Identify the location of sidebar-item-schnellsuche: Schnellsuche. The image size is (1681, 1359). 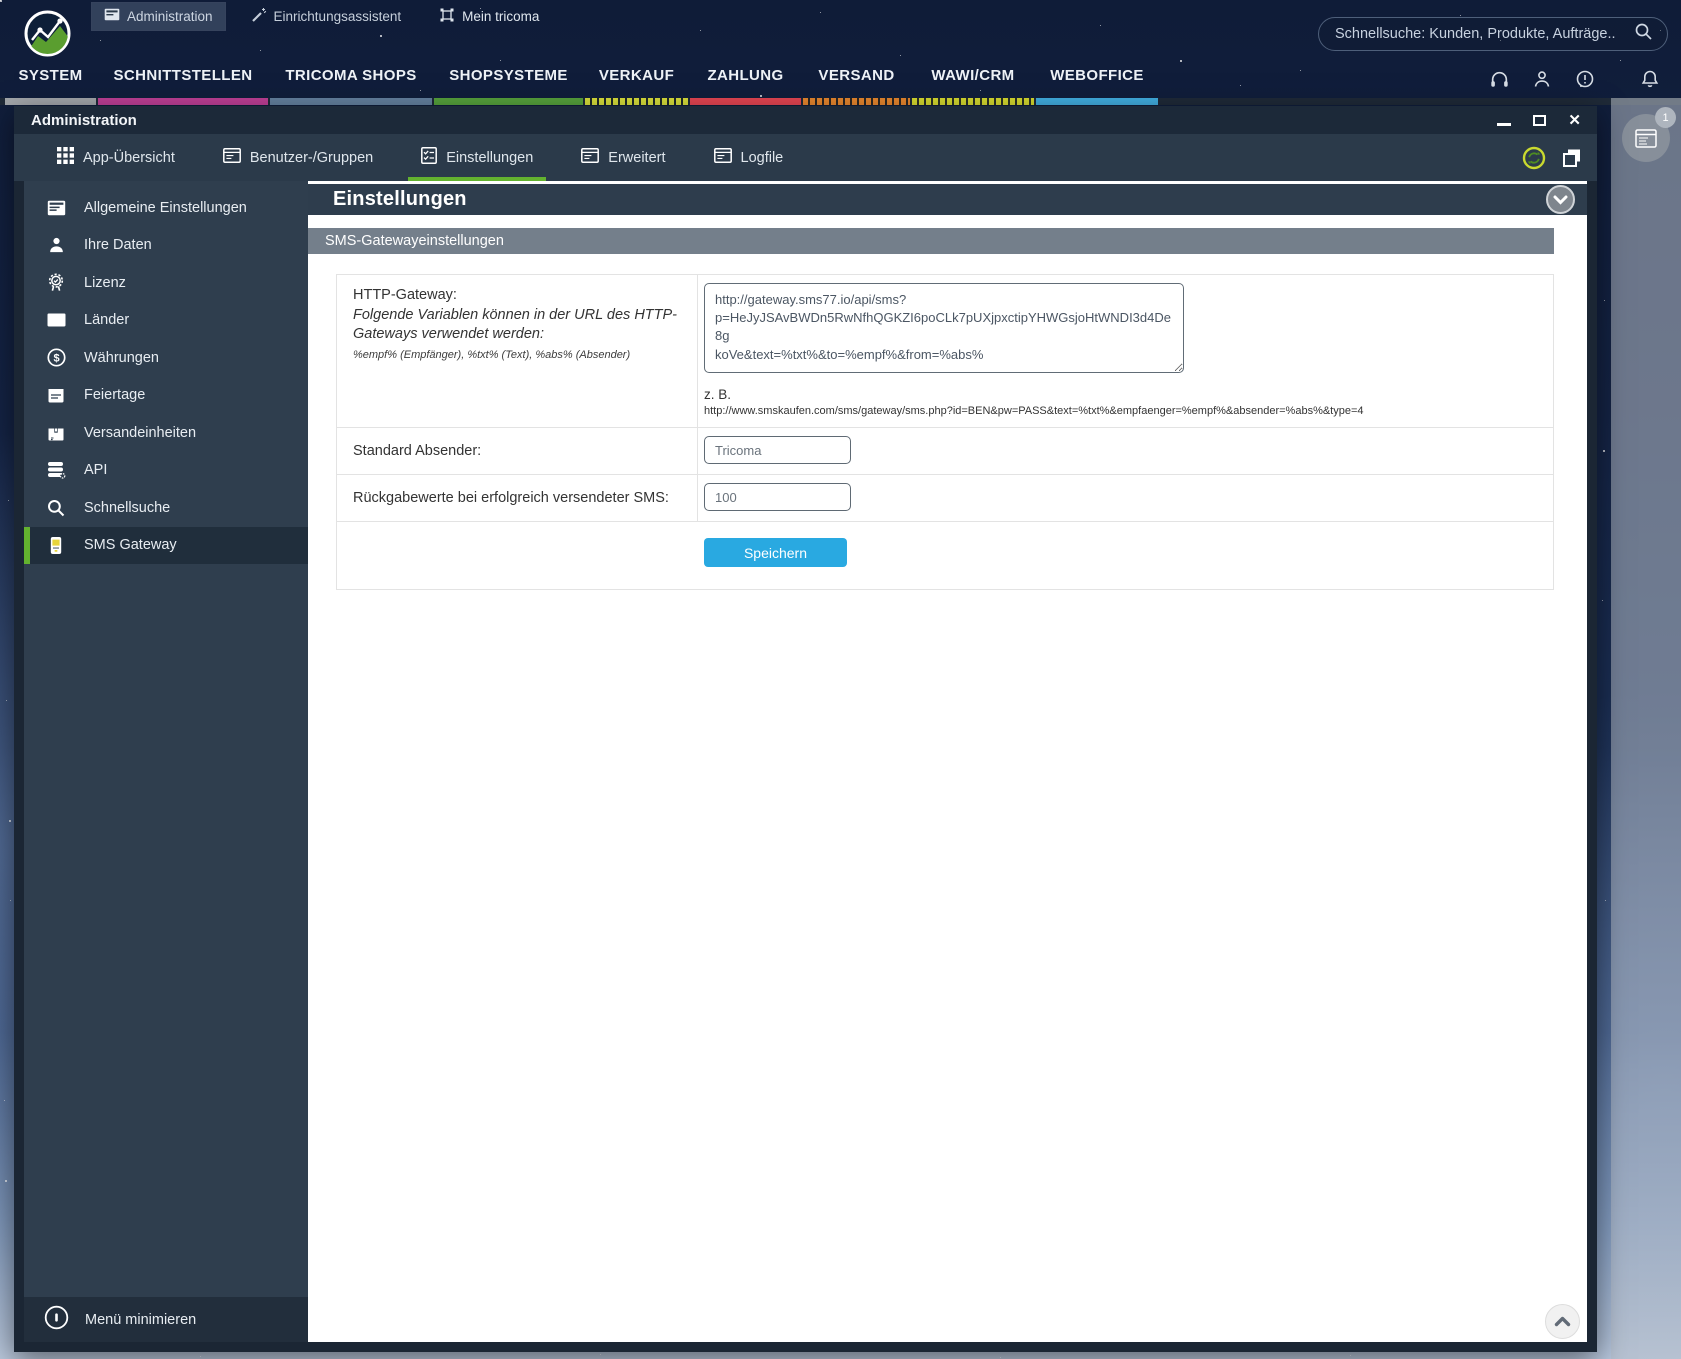
(166, 508).